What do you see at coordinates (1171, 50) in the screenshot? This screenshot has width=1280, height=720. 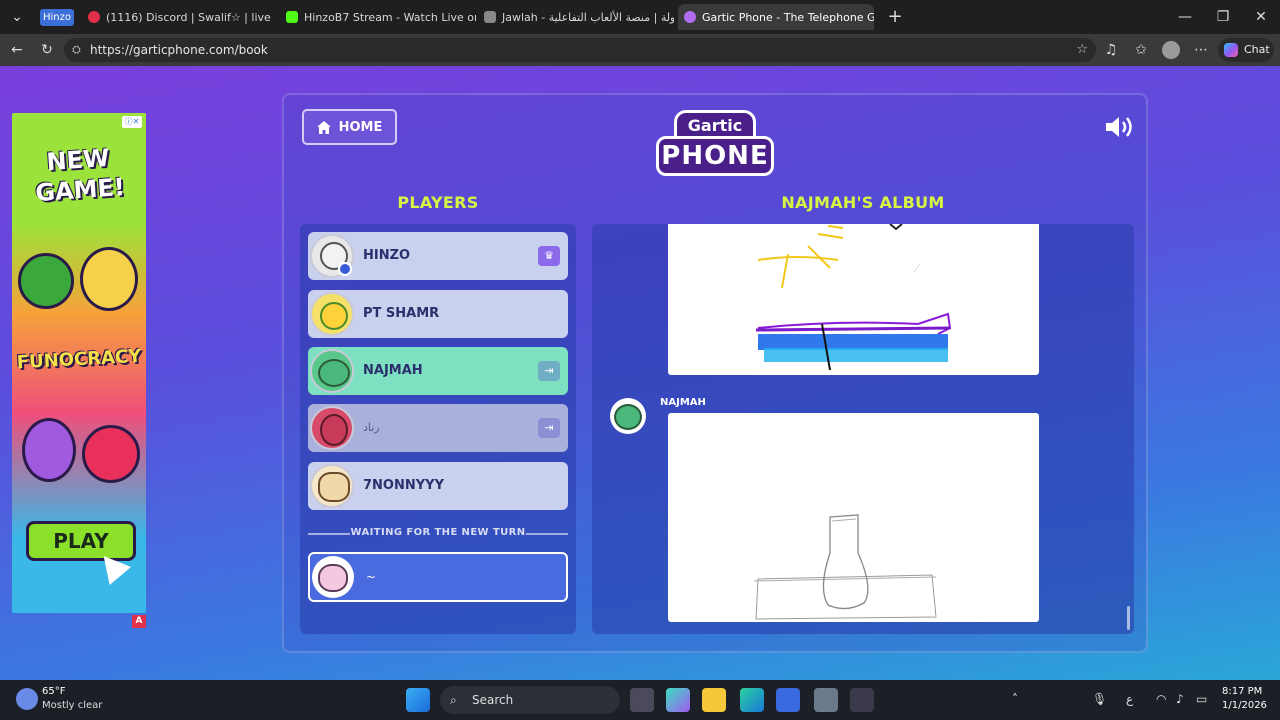 I see `profile-avatar-icon` at bounding box center [1171, 50].